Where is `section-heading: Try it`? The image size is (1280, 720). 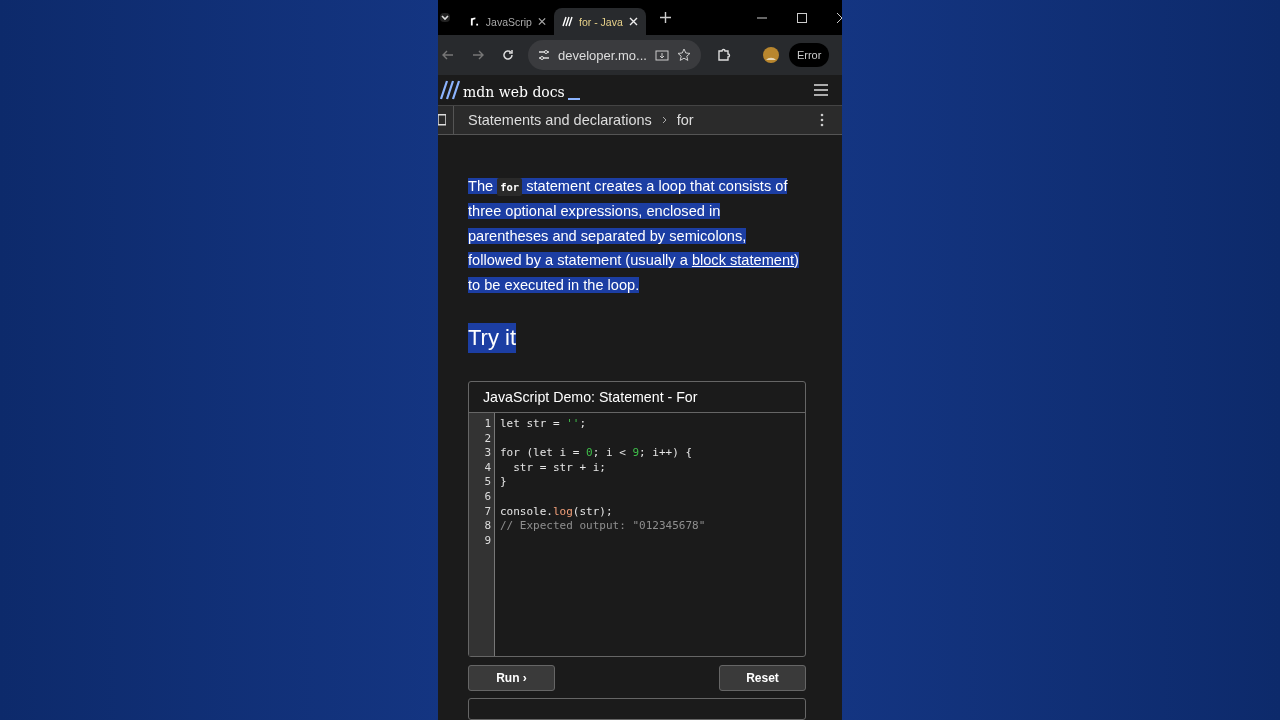
section-heading: Try it is located at coordinates (492, 338).